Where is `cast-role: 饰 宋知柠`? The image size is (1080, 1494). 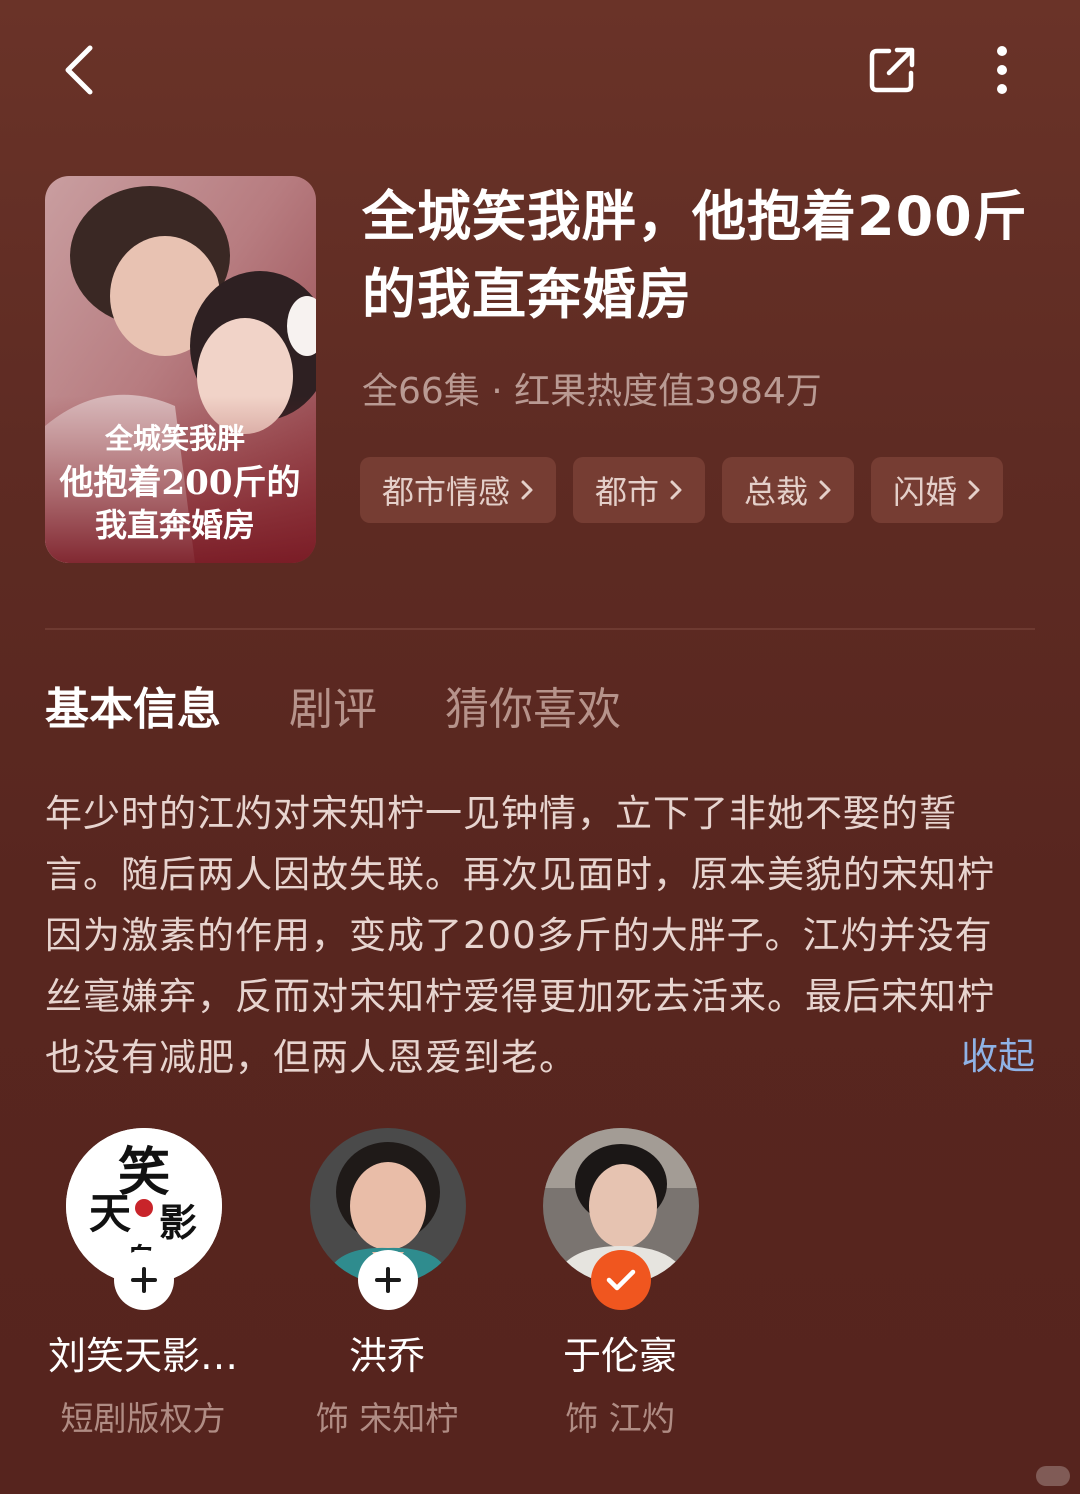 cast-role: 饰 宋知柠 is located at coordinates (387, 1418).